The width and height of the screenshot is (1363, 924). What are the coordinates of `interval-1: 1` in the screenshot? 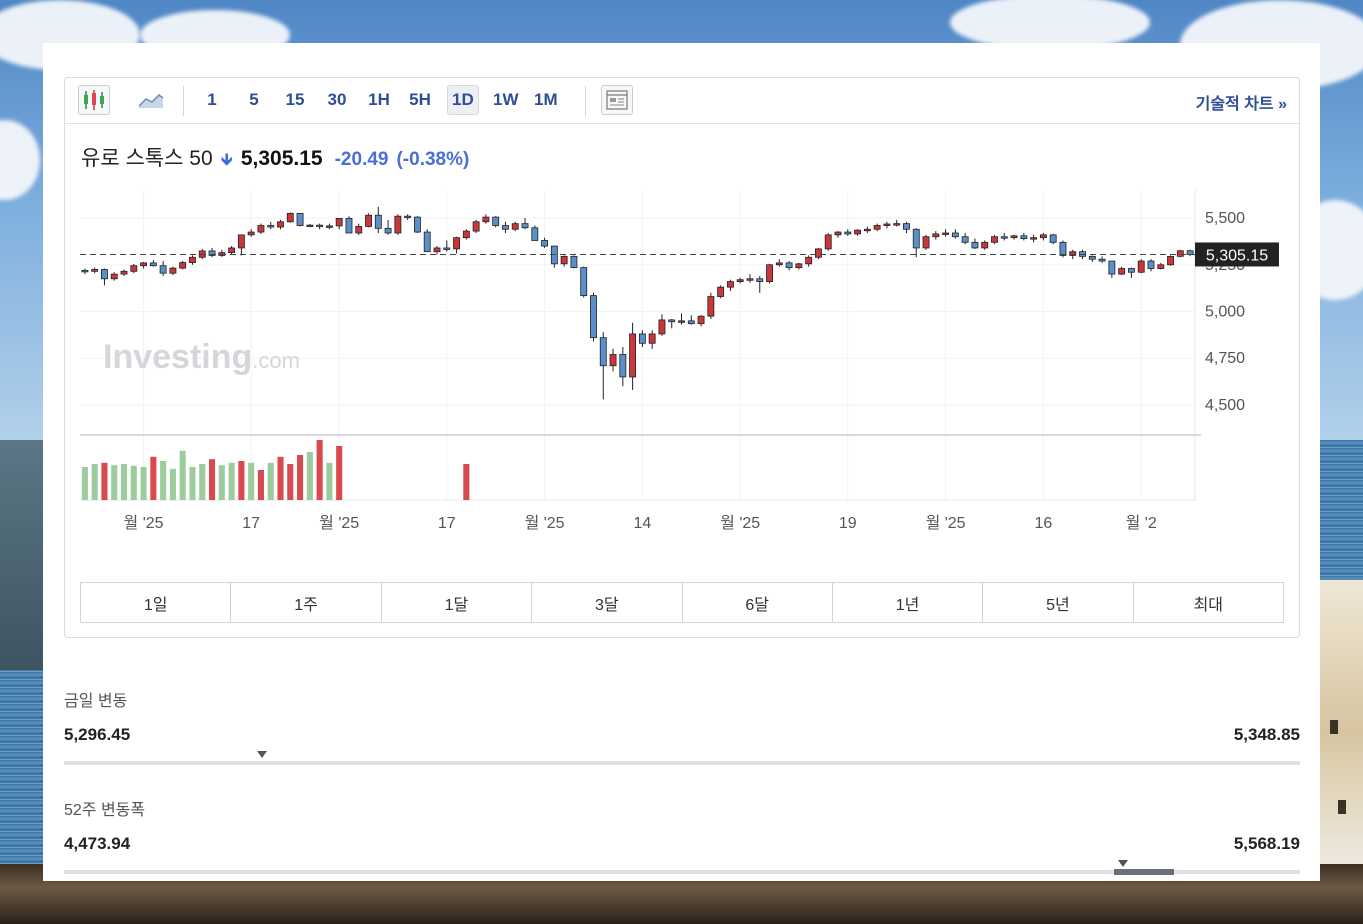 It's located at (212, 100).